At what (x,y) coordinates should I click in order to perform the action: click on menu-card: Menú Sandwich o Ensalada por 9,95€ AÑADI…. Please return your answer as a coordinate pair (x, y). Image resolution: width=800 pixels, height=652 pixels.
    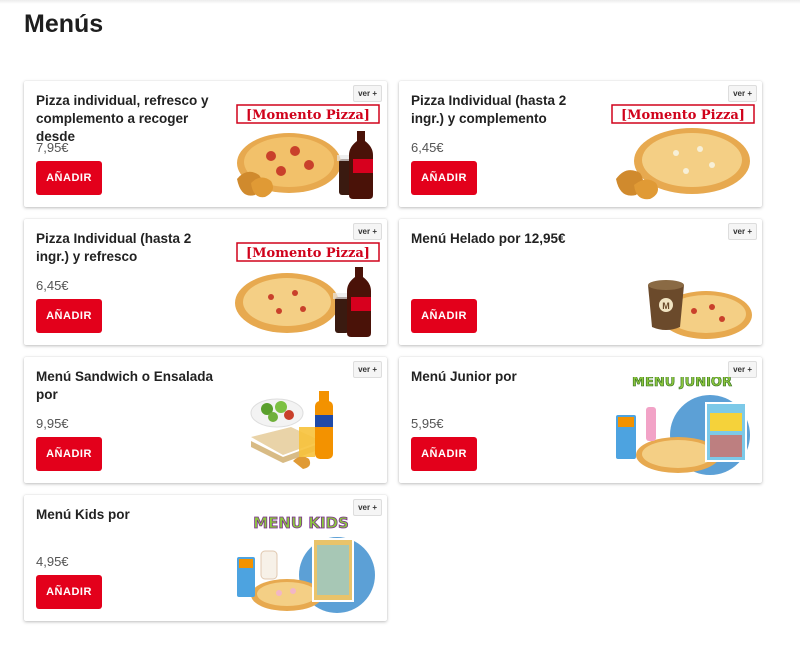
    Looking at the image, I should click on (205, 420).